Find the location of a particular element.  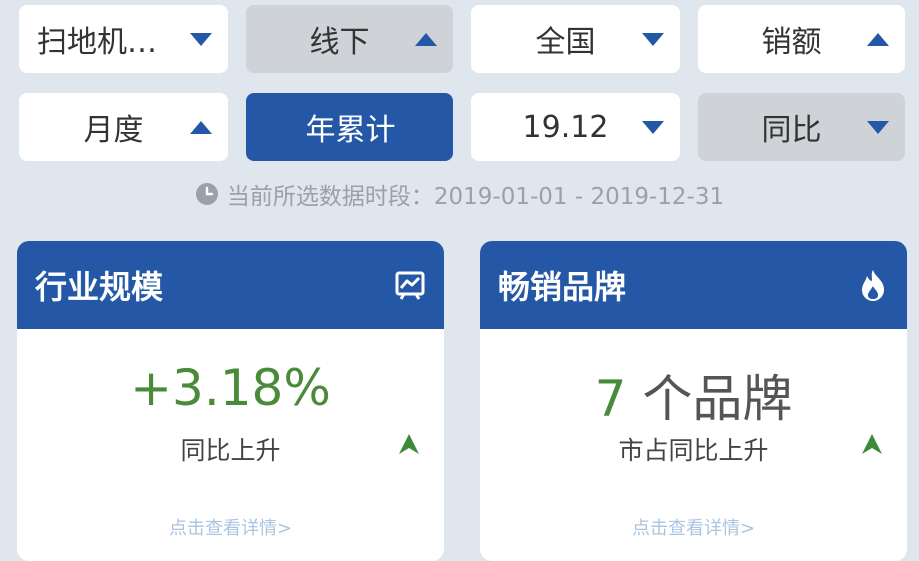

top-brands-count: 7 is located at coordinates (610, 399).